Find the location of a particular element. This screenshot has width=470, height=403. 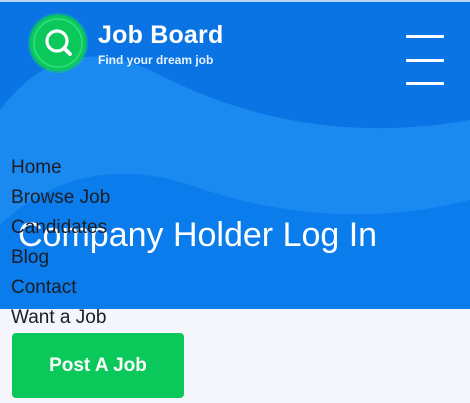

site-logo: Job Board Find your dream job is located at coordinates (135, 44).